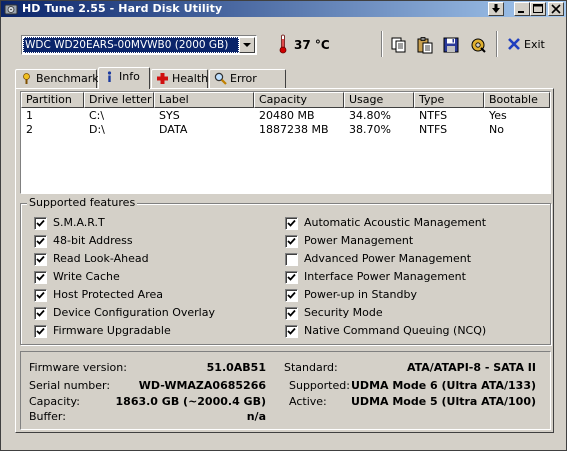  I want to click on firmware-value: 51.0AB51, so click(236, 367).